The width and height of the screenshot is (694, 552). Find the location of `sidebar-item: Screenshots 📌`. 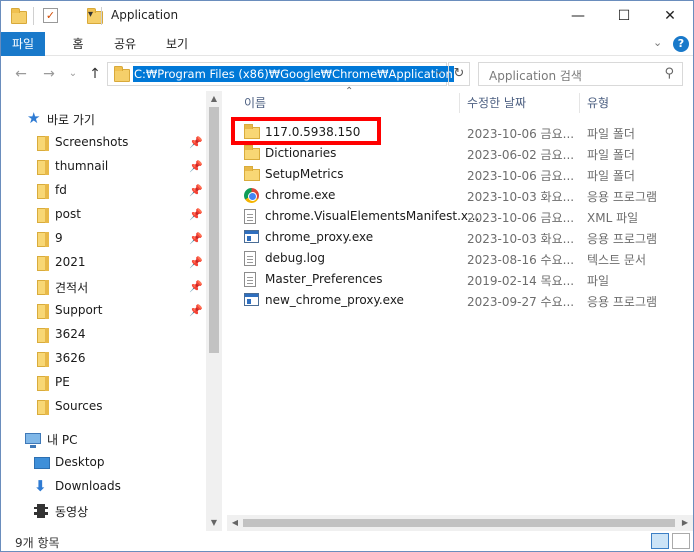

sidebar-item: Screenshots 📌 is located at coordinates (104, 143).